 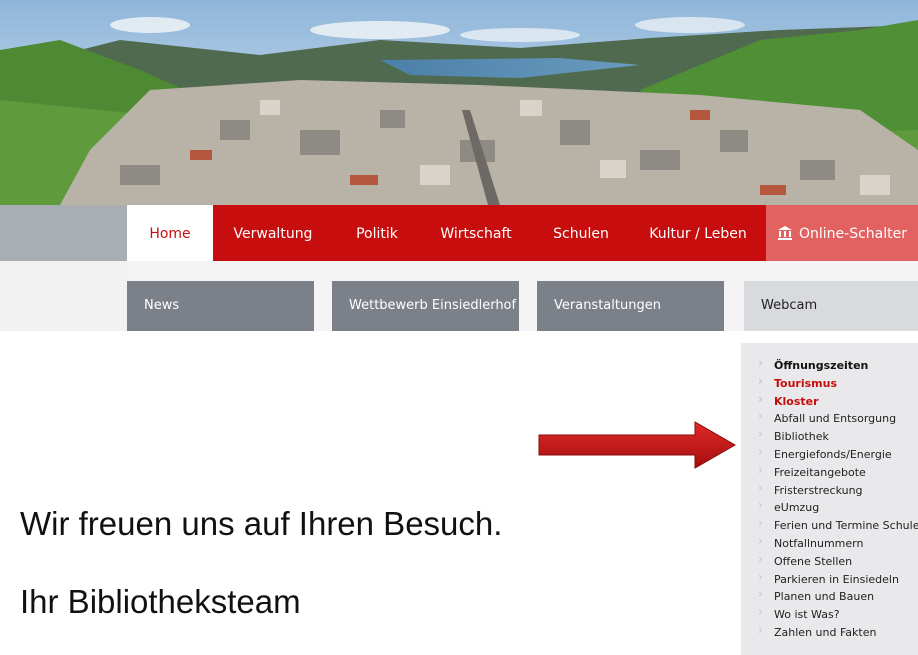 What do you see at coordinates (831, 306) in the screenshot?
I see `subnav-webcam: Webcam` at bounding box center [831, 306].